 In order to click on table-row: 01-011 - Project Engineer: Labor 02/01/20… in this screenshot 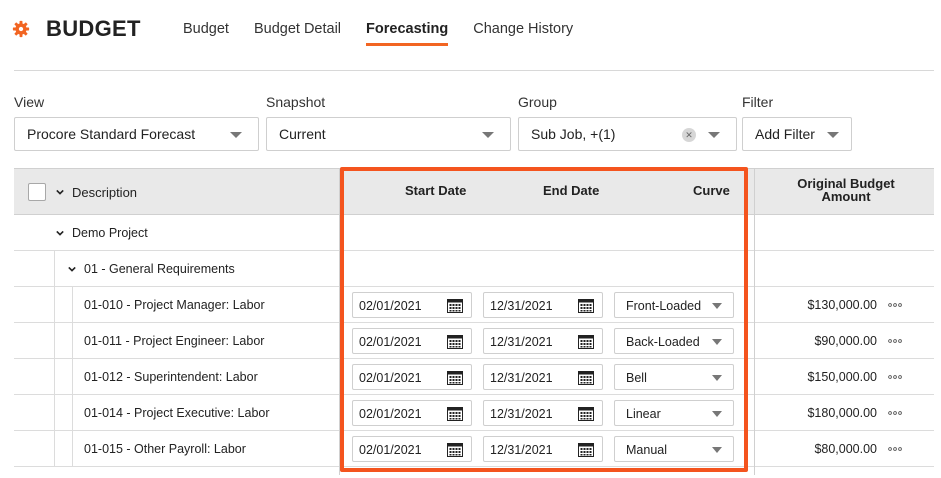, I will do `click(474, 341)`.